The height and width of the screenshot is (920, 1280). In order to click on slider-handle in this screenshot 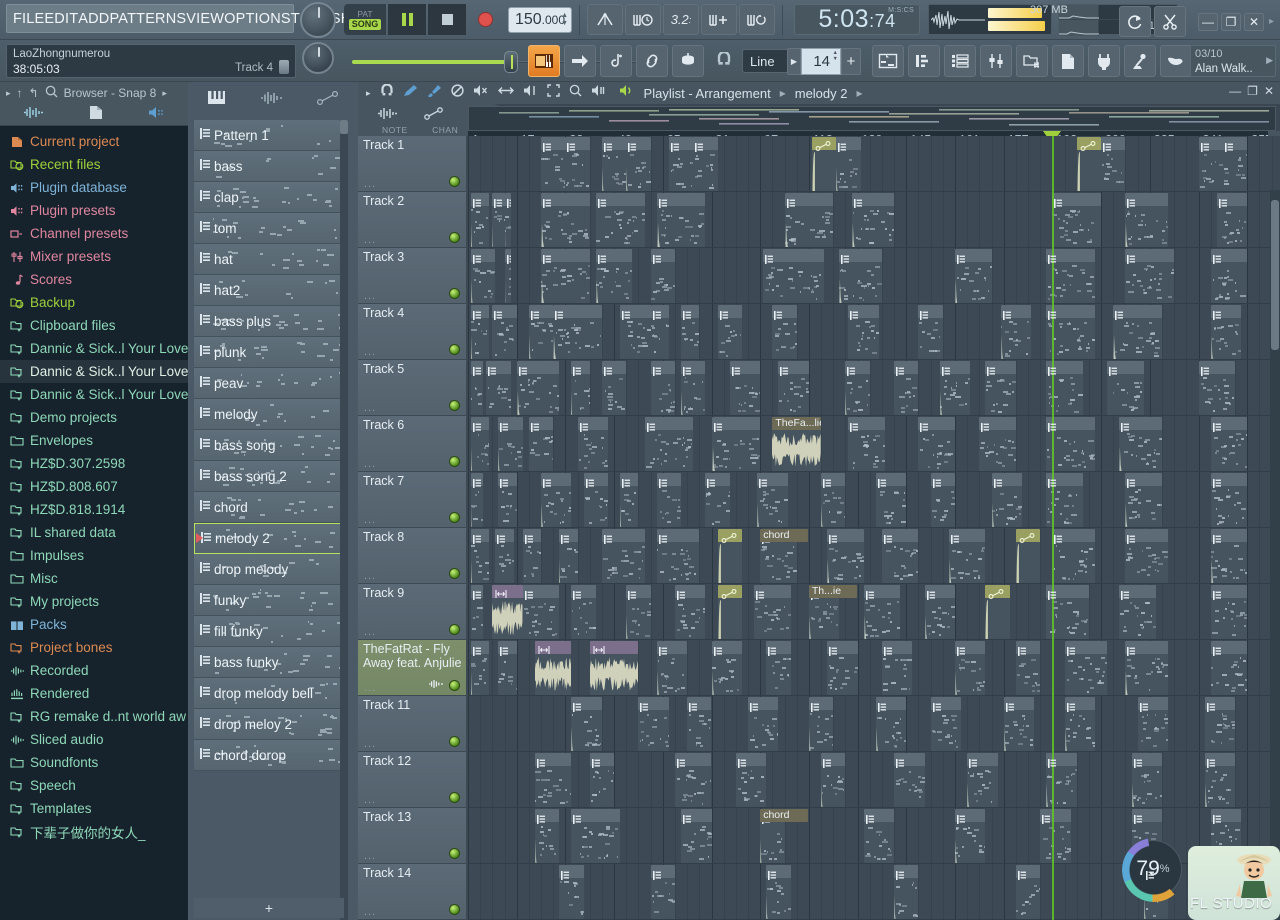, I will do `click(511, 62)`.